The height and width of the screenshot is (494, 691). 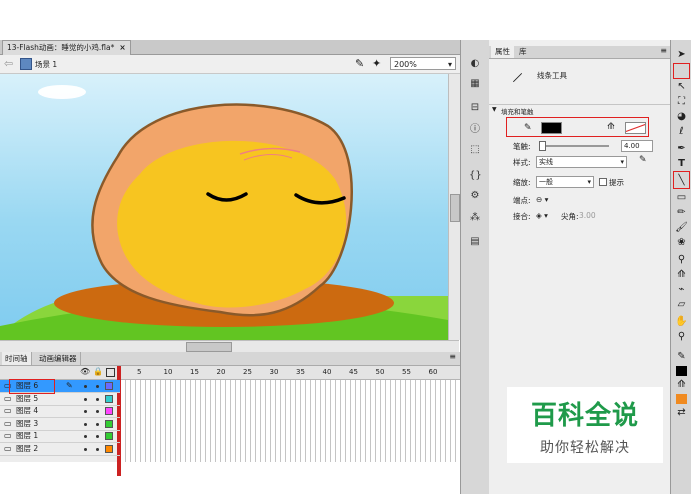 I want to click on miter-value: 3.00, so click(x=587, y=215).